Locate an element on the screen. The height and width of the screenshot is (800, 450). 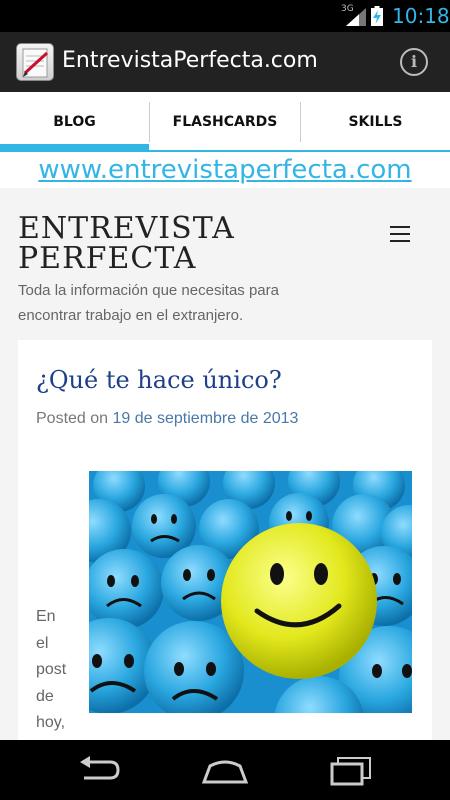
recent-apps-icon is located at coordinates (351, 770).